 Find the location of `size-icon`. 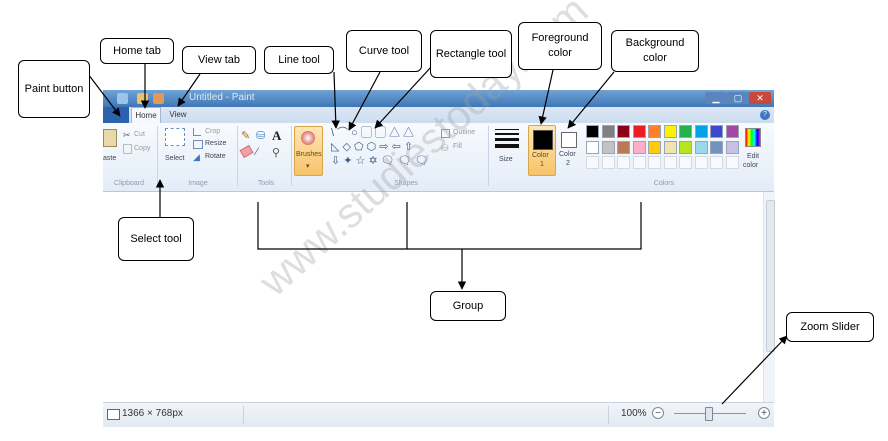

size-icon is located at coordinates (507, 139).